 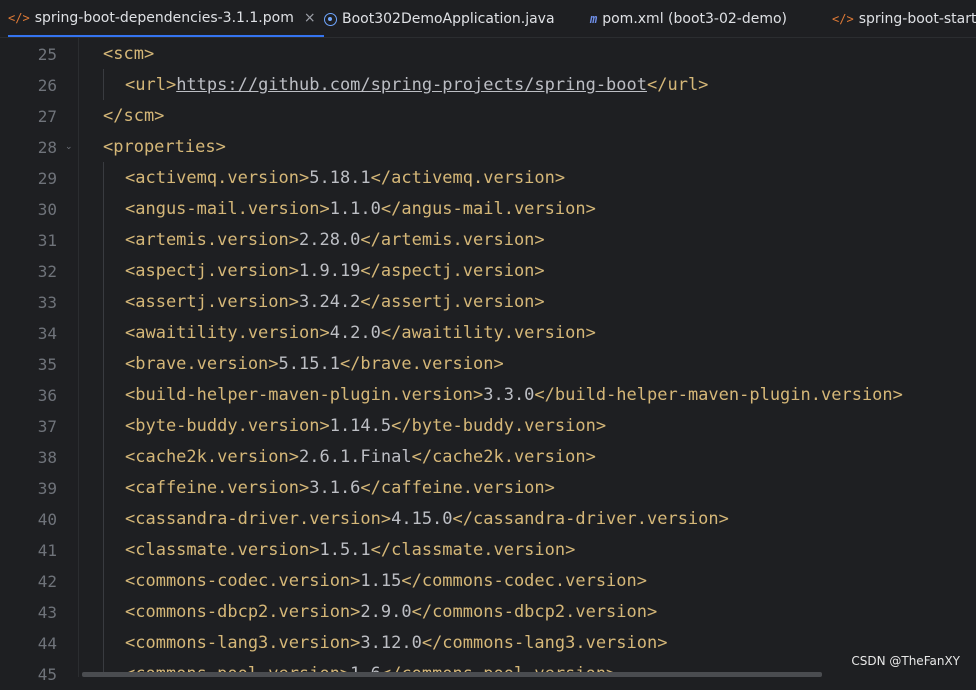 What do you see at coordinates (47, 674) in the screenshot?
I see `line-number: 45` at bounding box center [47, 674].